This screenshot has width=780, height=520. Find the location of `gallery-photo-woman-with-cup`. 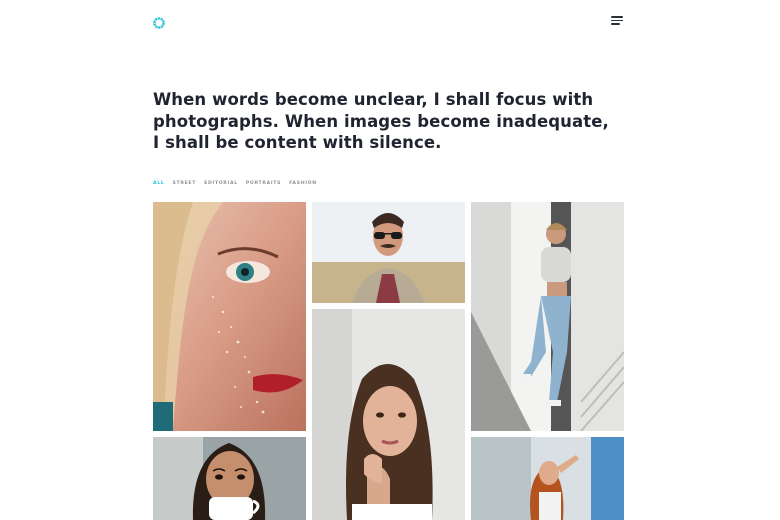

gallery-photo-woman-with-cup is located at coordinates (229, 478).